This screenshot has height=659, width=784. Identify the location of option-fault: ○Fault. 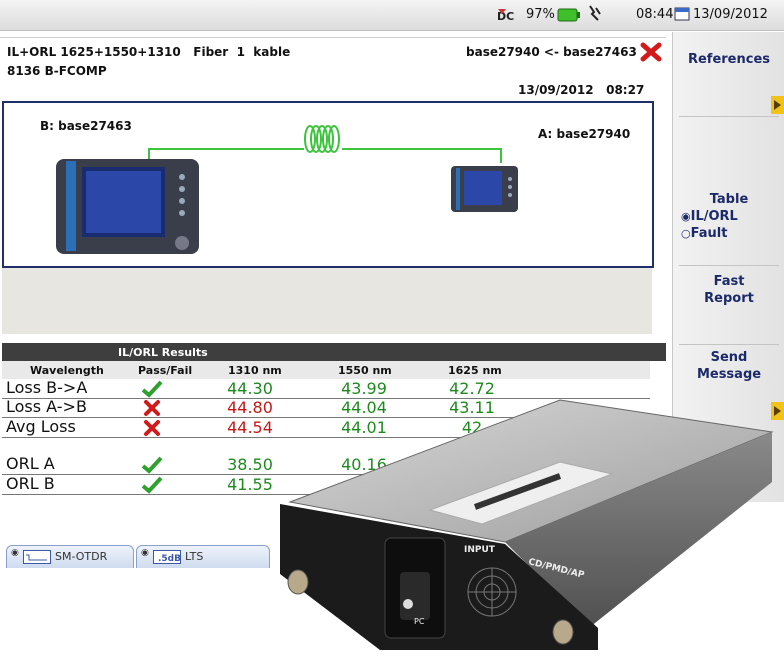
(732, 233).